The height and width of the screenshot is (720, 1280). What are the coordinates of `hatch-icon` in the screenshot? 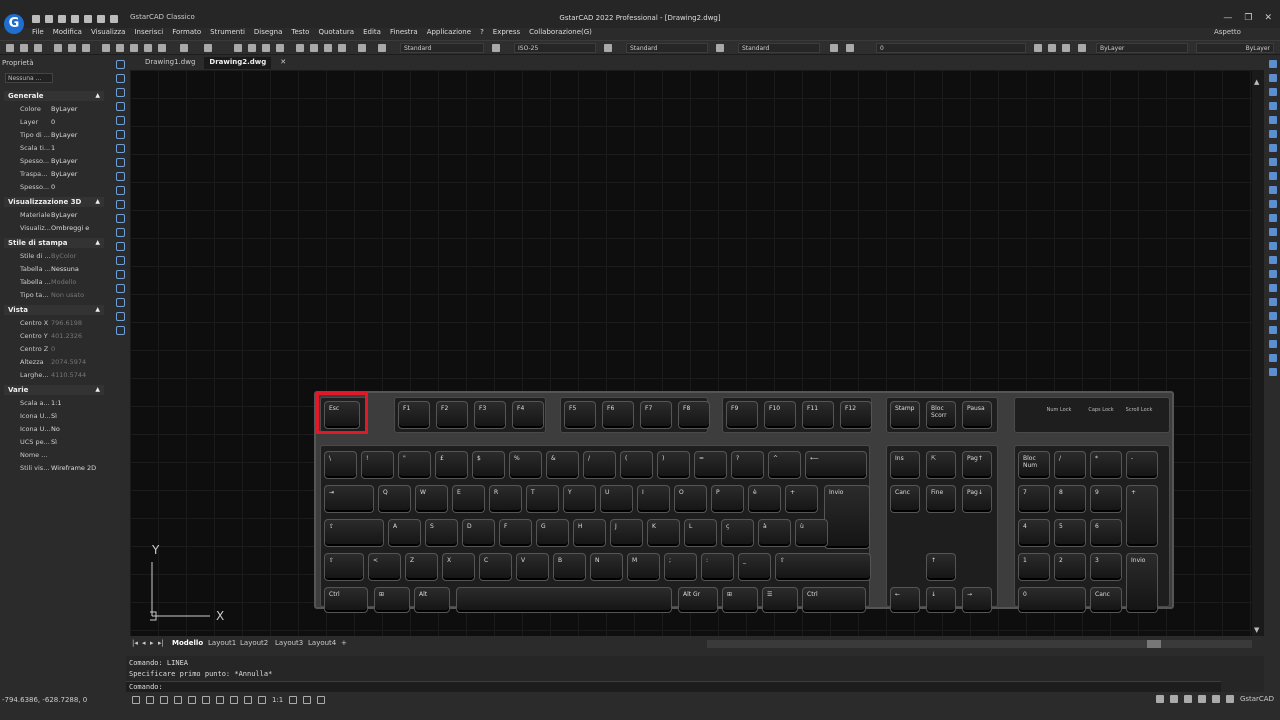 It's located at (120, 260).